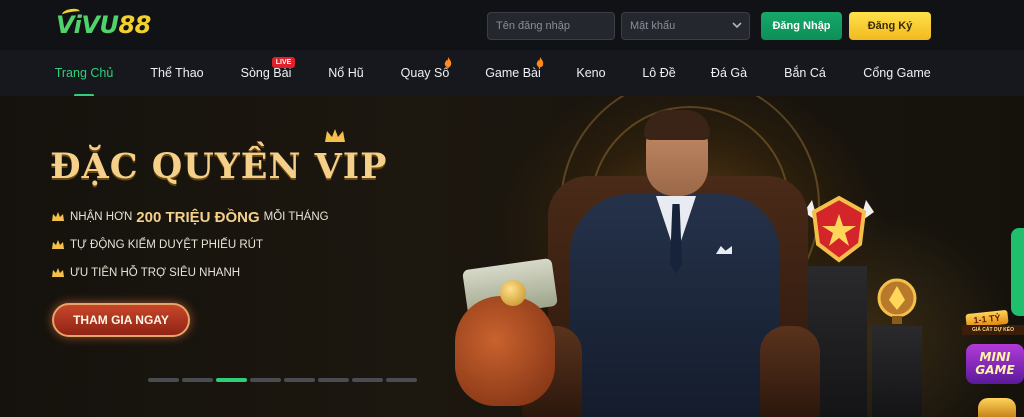 Image resolution: width=1024 pixels, height=417 pixels. Describe the element at coordinates (805, 73) in the screenshot. I see `nav-item-fishing: Bắn Cá` at that location.